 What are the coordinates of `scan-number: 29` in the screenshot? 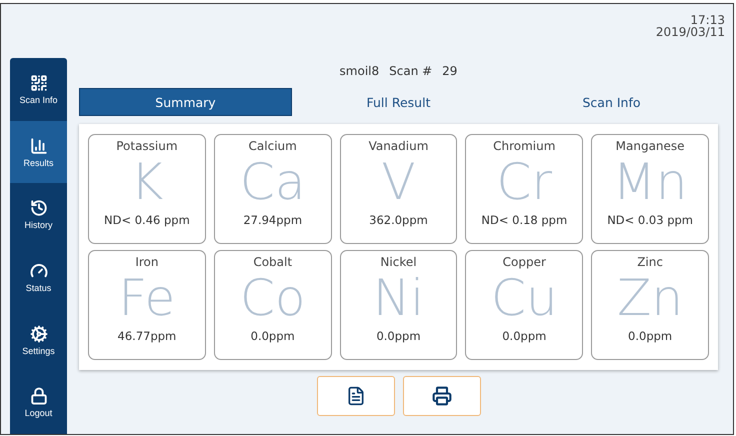 It's located at (450, 71).